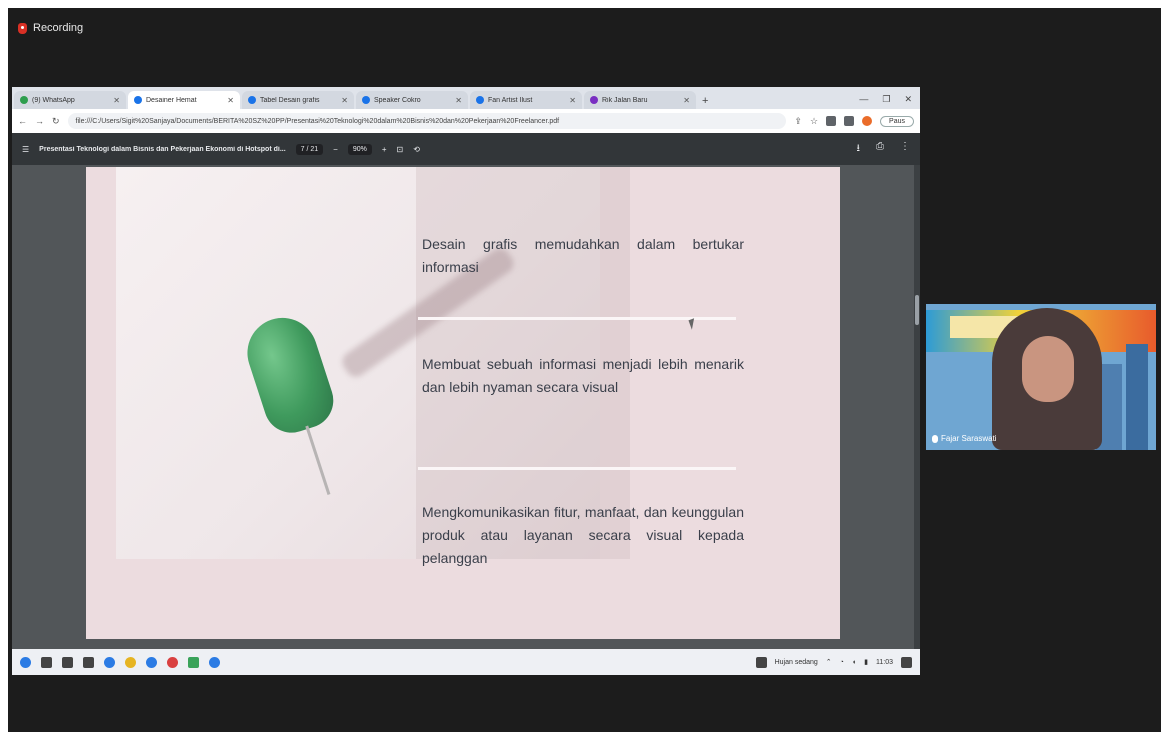 The image size is (1161, 740). What do you see at coordinates (906, 662) in the screenshot?
I see `notification-icon` at bounding box center [906, 662].